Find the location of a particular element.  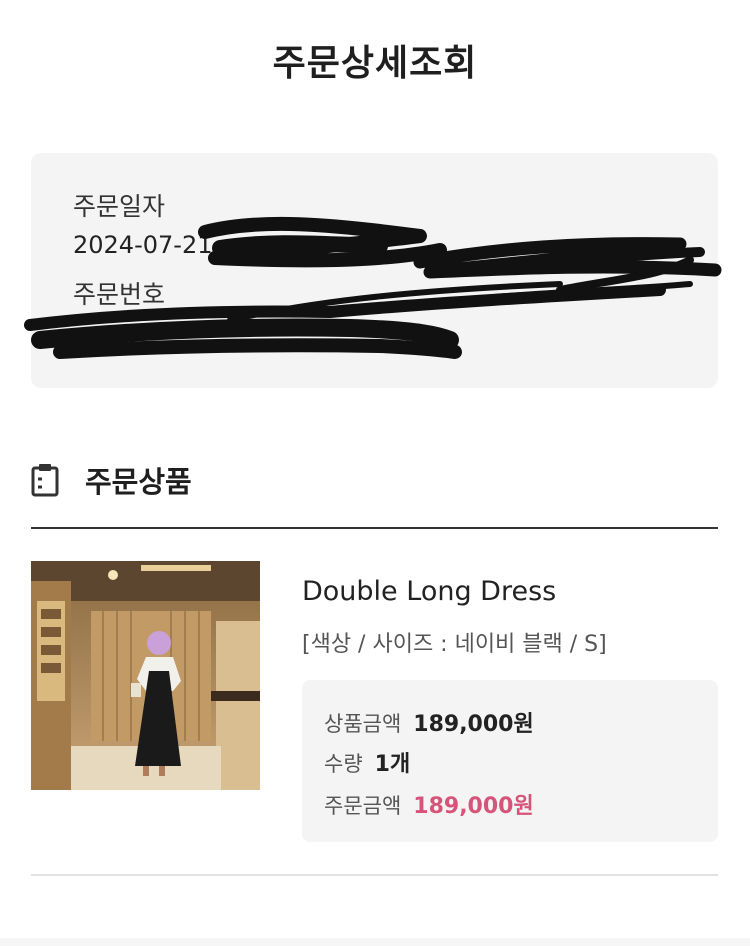

product-options: [색상 / 사이즈 : 네이비 블랙 / S] is located at coordinates (454, 644).